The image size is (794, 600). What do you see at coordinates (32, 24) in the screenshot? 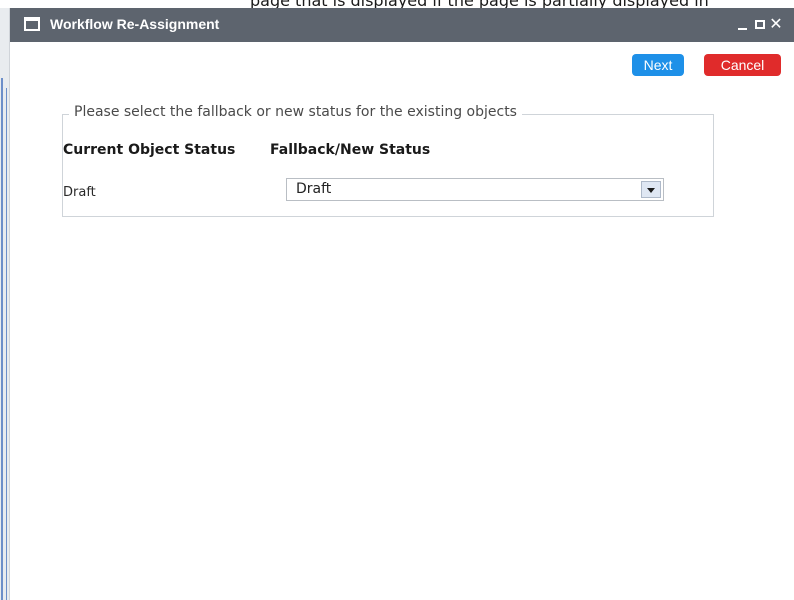
I see `window-icon` at bounding box center [32, 24].